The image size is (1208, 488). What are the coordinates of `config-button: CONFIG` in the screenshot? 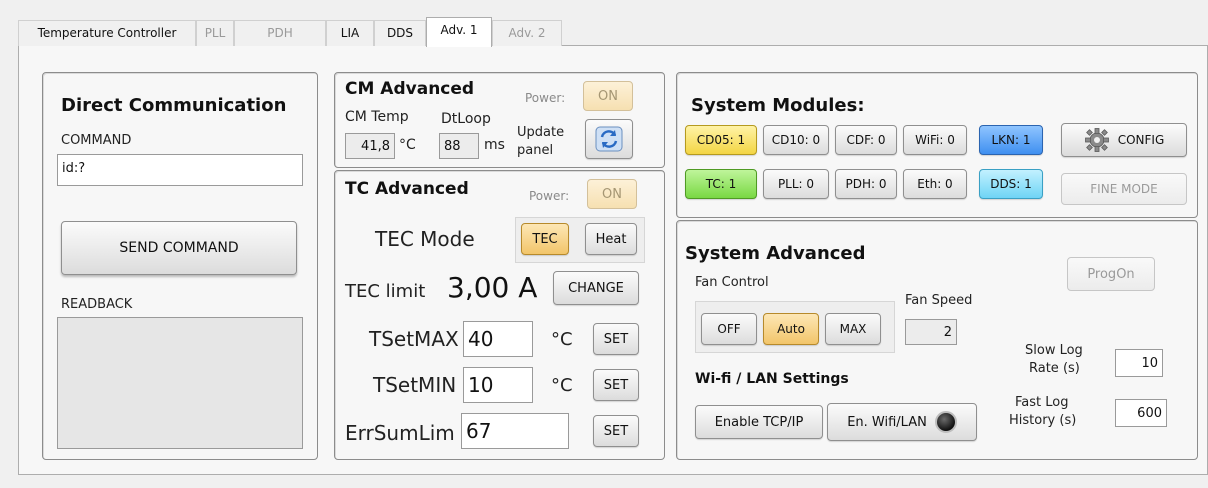 It's located at (1124, 140).